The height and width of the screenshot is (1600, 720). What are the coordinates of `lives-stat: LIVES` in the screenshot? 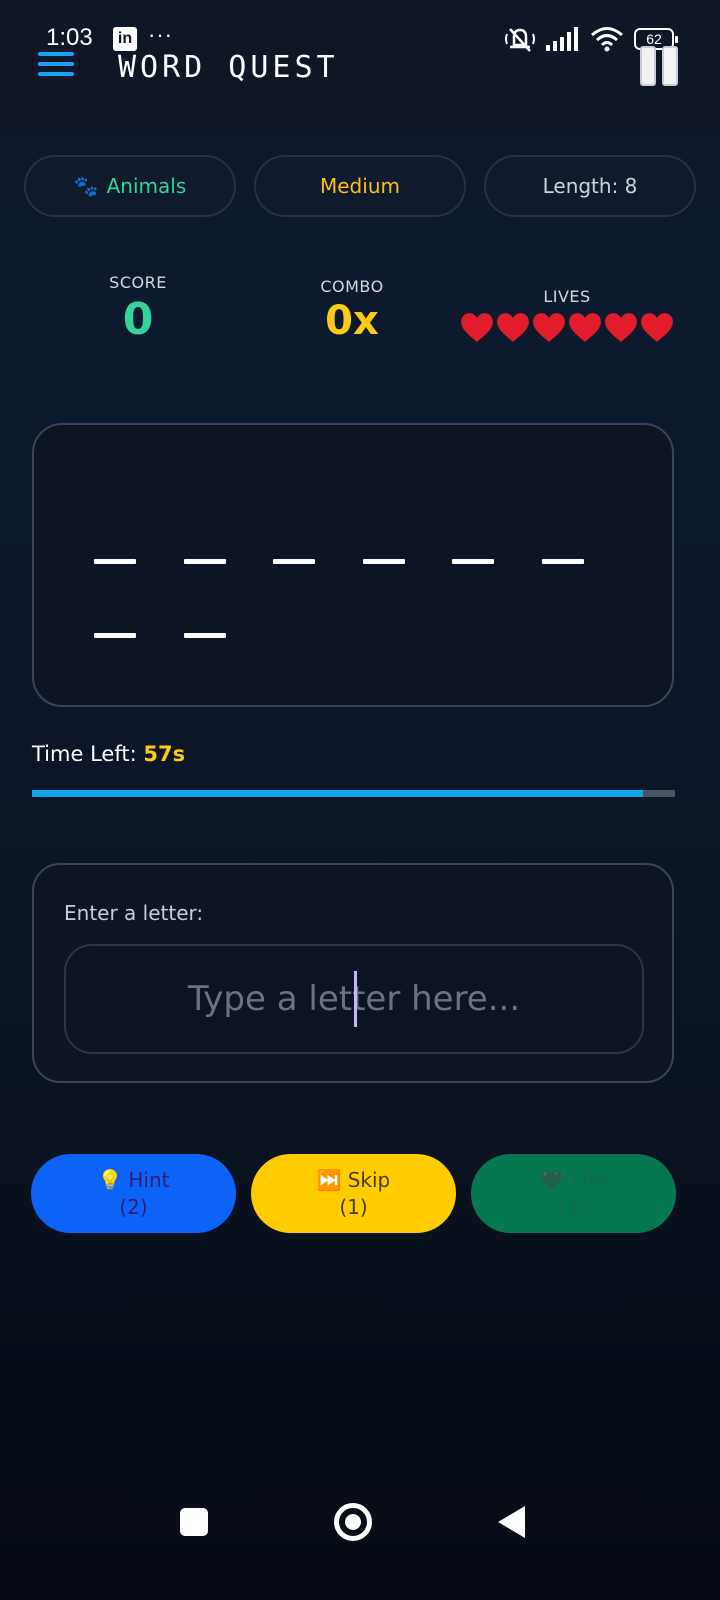 It's located at (567, 315).